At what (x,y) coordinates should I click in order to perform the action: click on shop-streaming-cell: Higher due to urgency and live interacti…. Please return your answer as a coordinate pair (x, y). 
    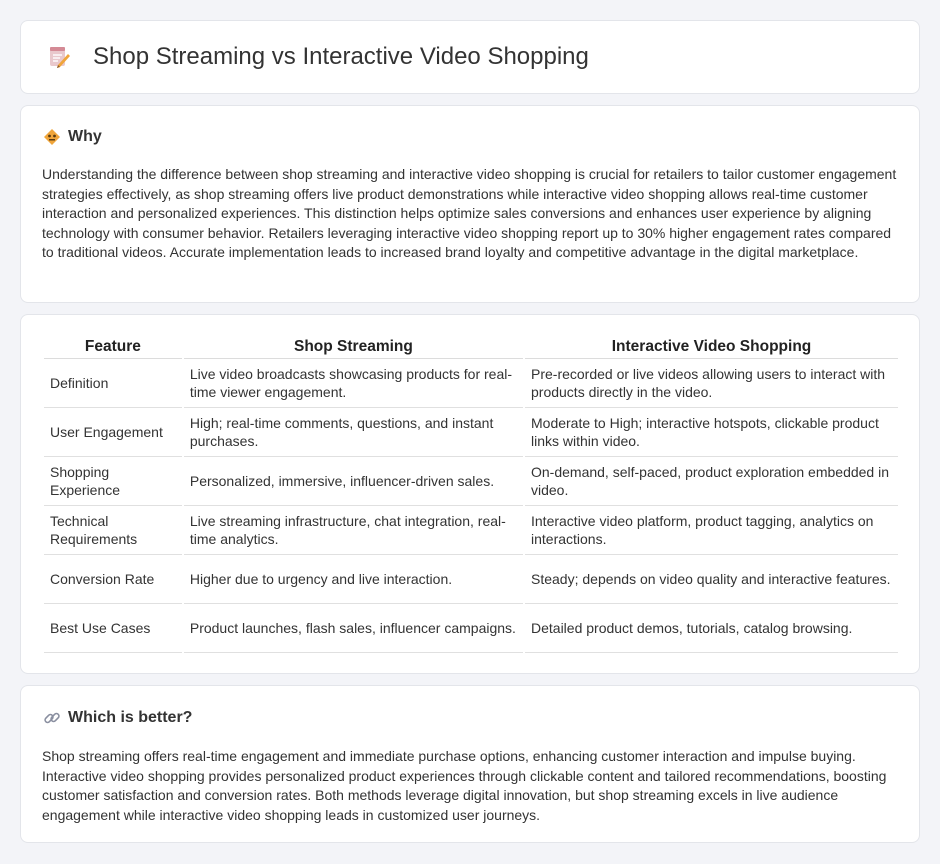
    Looking at the image, I should click on (353, 579).